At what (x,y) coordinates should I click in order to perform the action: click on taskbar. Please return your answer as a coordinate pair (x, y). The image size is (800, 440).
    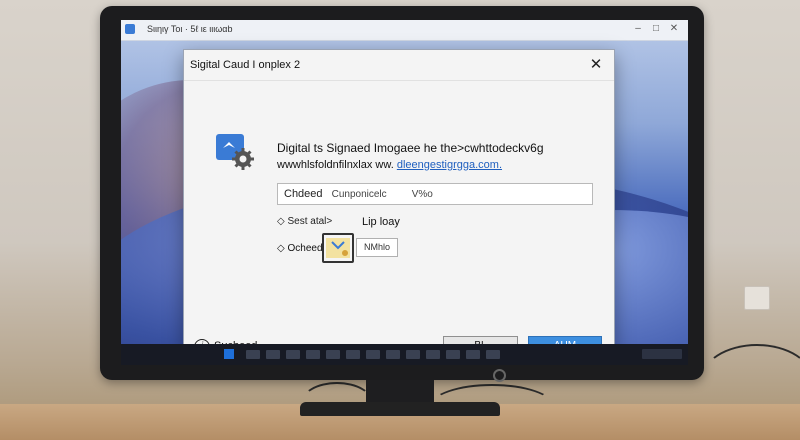
    Looking at the image, I should click on (404, 354).